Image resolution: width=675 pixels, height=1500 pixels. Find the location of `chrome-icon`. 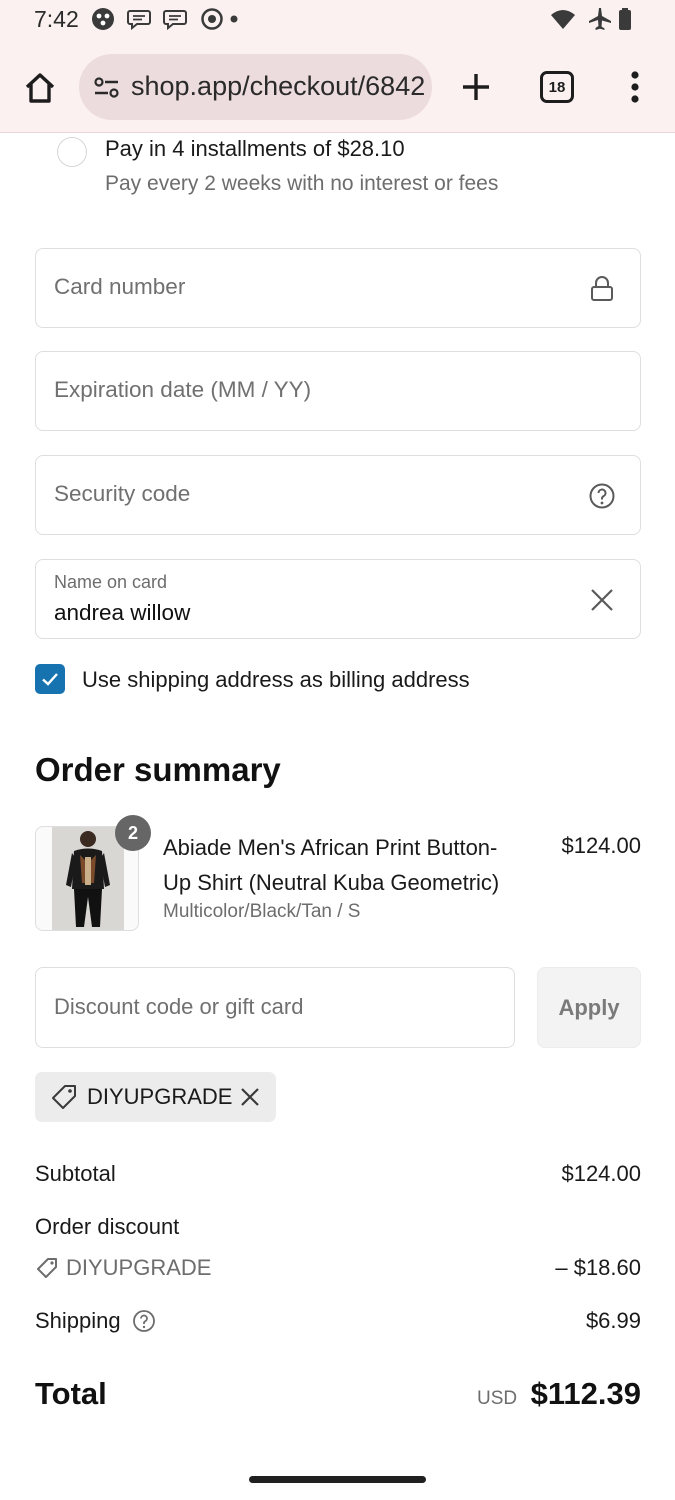

chrome-icon is located at coordinates (212, 19).